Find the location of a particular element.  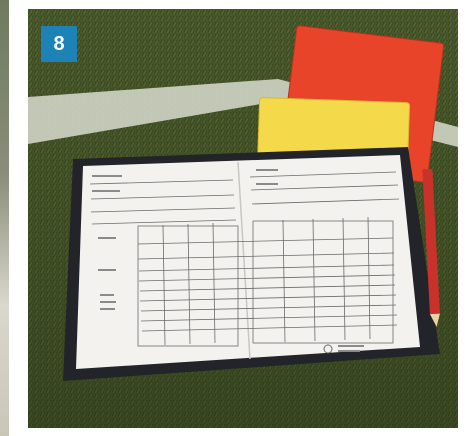

figure-number-badge: 8 is located at coordinates (59, 44).